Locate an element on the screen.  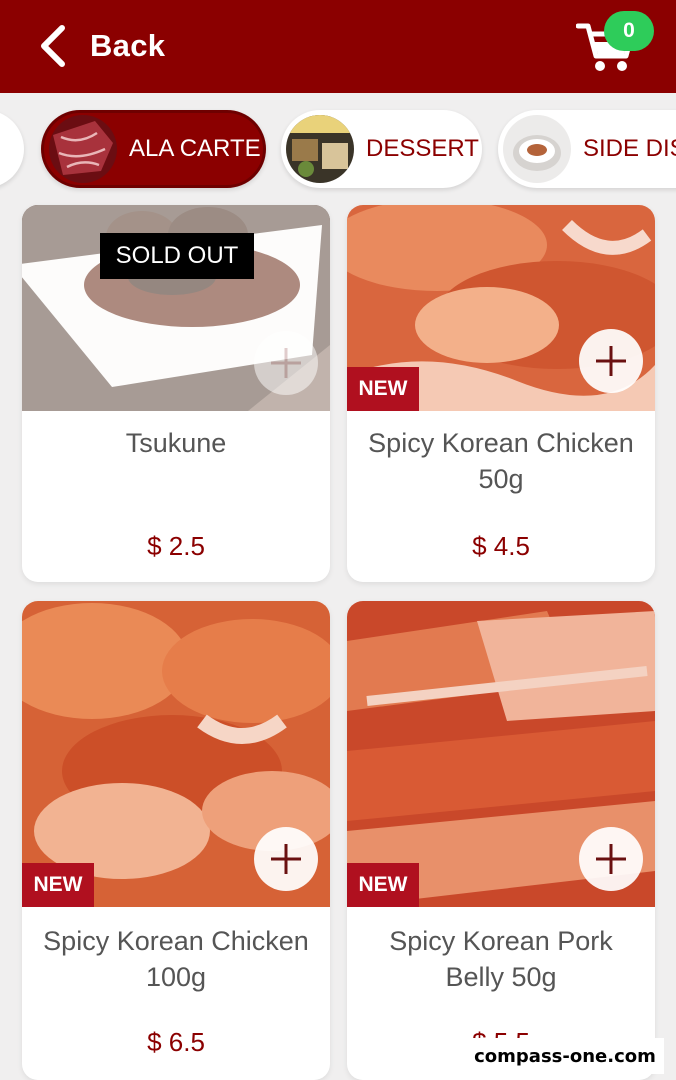
category-tab-side-dish: SIDE DISH is located at coordinates (587, 149).